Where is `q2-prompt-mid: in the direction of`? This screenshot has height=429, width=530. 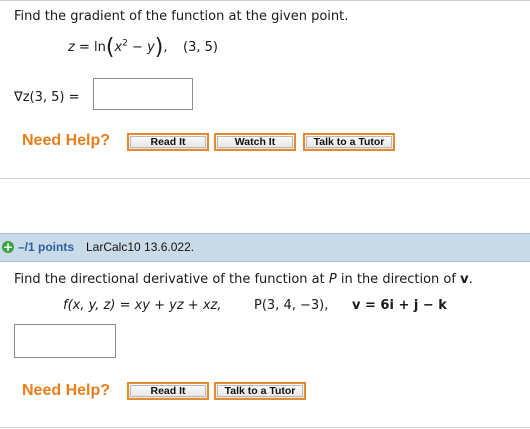 q2-prompt-mid: in the direction of is located at coordinates (398, 279).